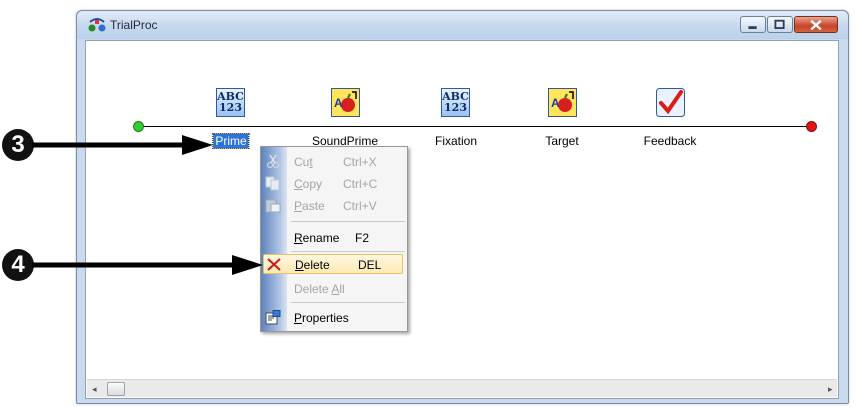 This screenshot has height=407, width=859. Describe the element at coordinates (811, 126) in the screenshot. I see `timeline-end-dot` at that location.